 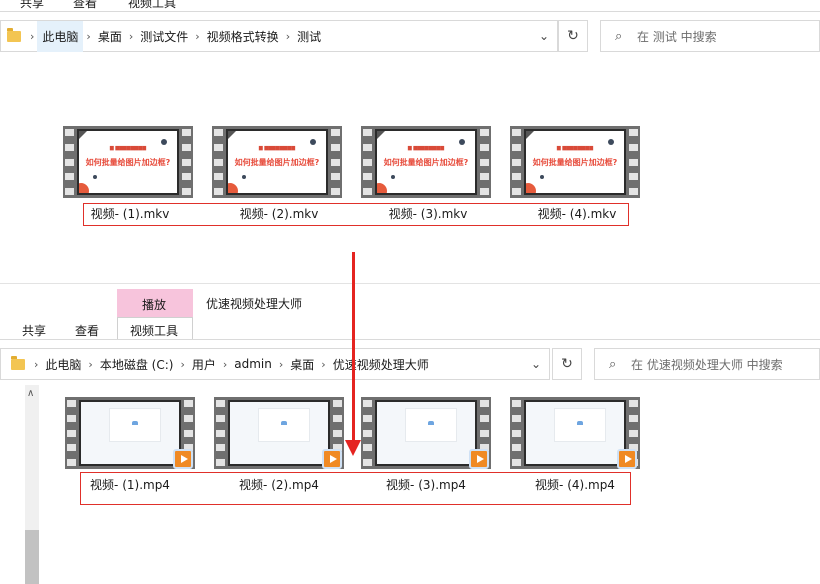 I want to click on arrow-line, so click(x=353, y=347).